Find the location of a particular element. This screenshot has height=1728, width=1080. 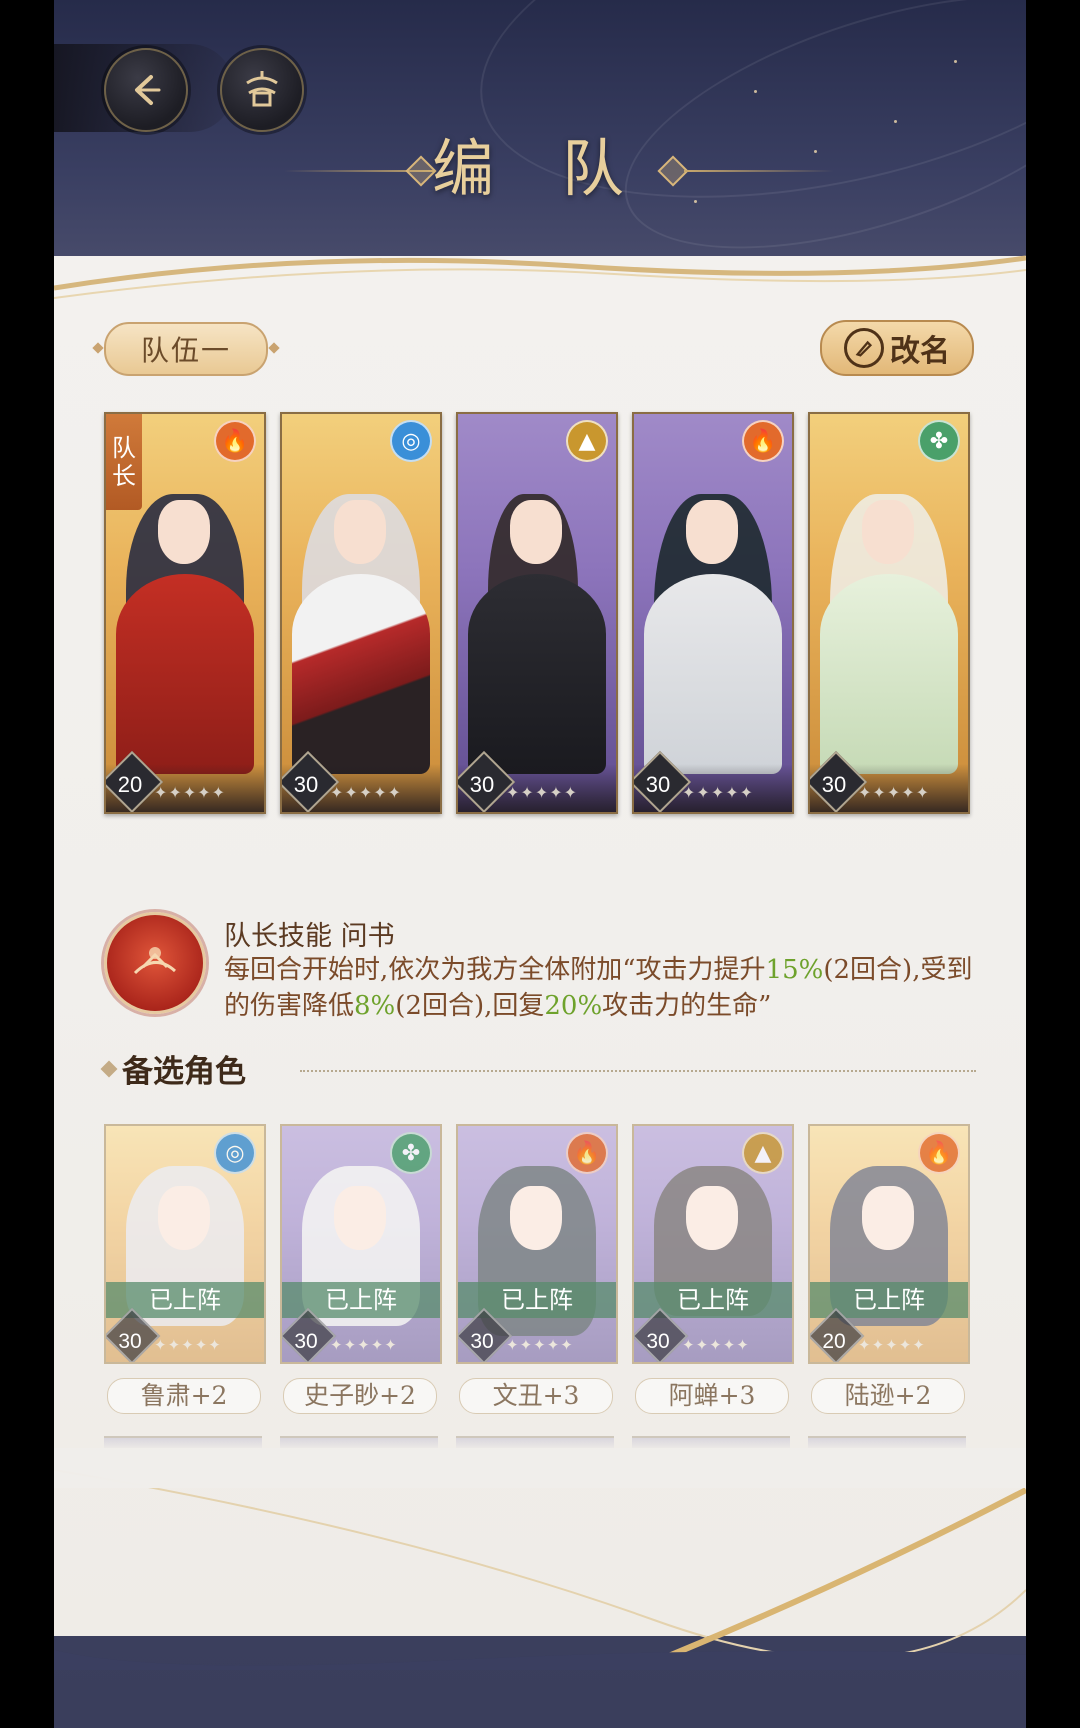

title-right-line is located at coordinates (759, 171).